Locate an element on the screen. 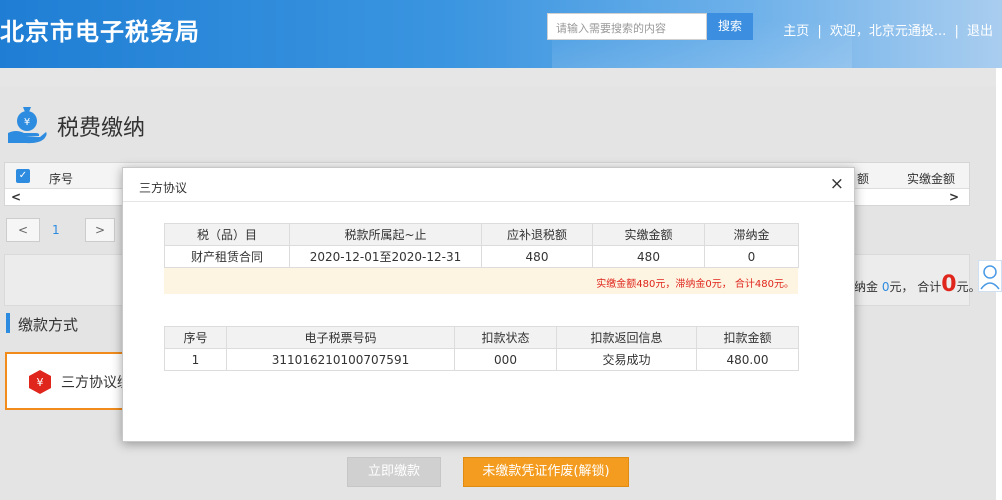 This screenshot has height=500, width=1002. tripartite-agreement-icon: ¥ is located at coordinates (40, 382).